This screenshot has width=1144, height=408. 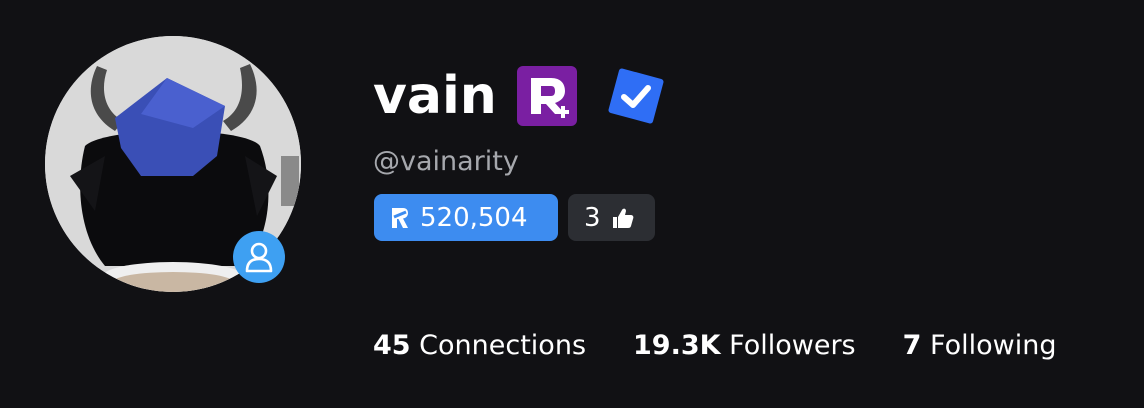 I want to click on presence-badge, so click(x=259, y=257).